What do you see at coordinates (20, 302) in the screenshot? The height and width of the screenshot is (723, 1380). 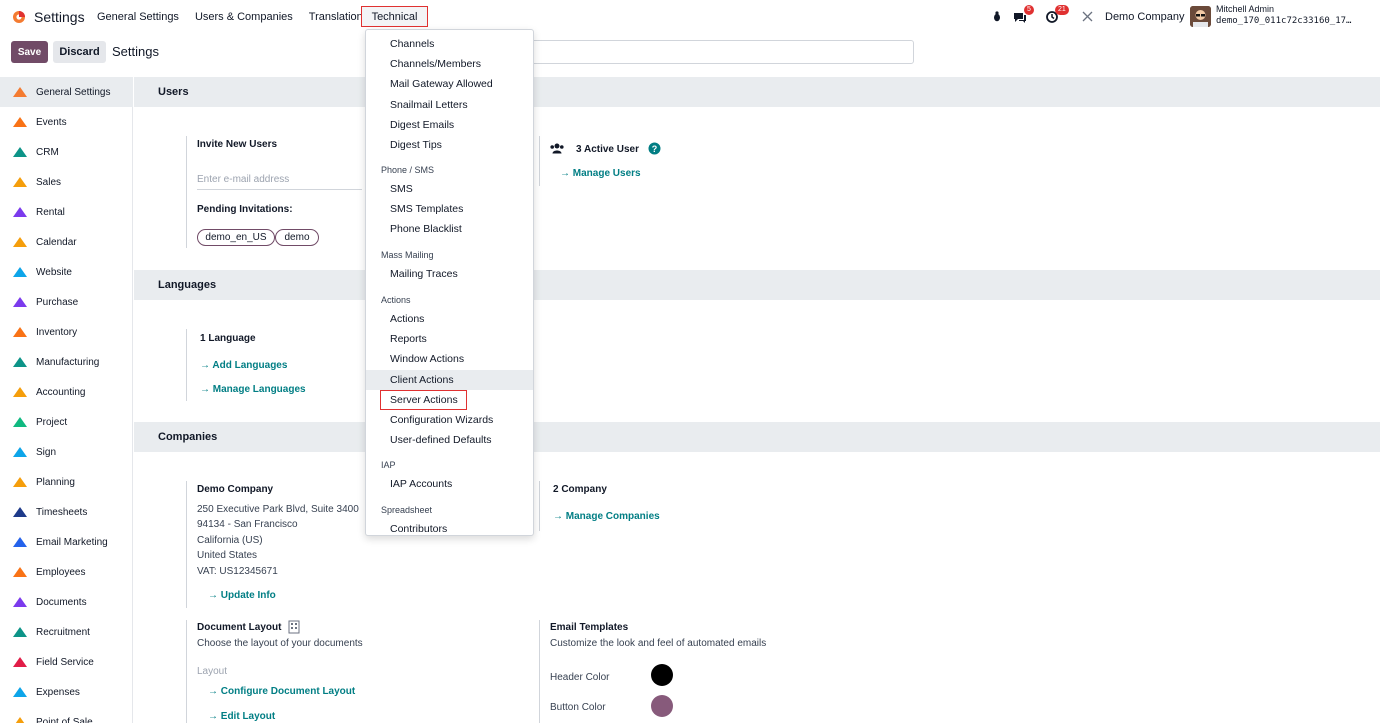 I see `purchase-icon` at bounding box center [20, 302].